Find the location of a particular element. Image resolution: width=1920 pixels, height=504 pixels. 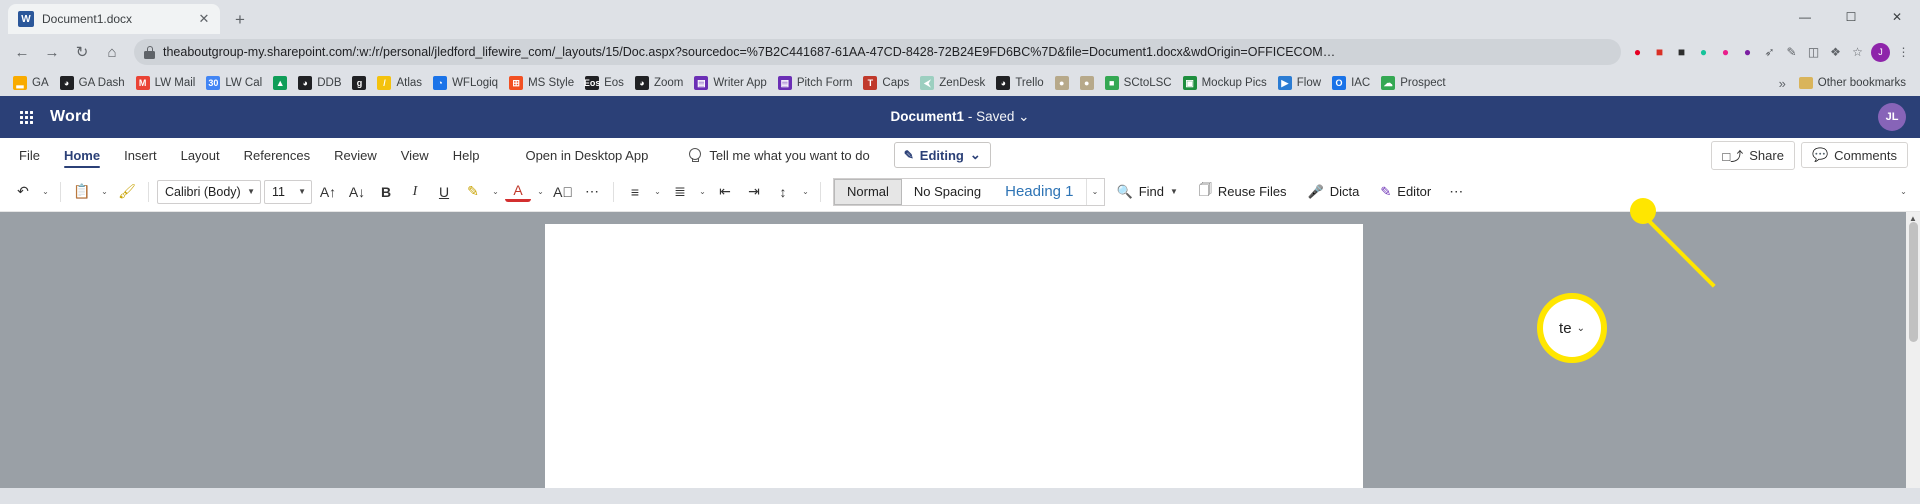

extension-pink-icon: ● is located at coordinates (1725, 52).